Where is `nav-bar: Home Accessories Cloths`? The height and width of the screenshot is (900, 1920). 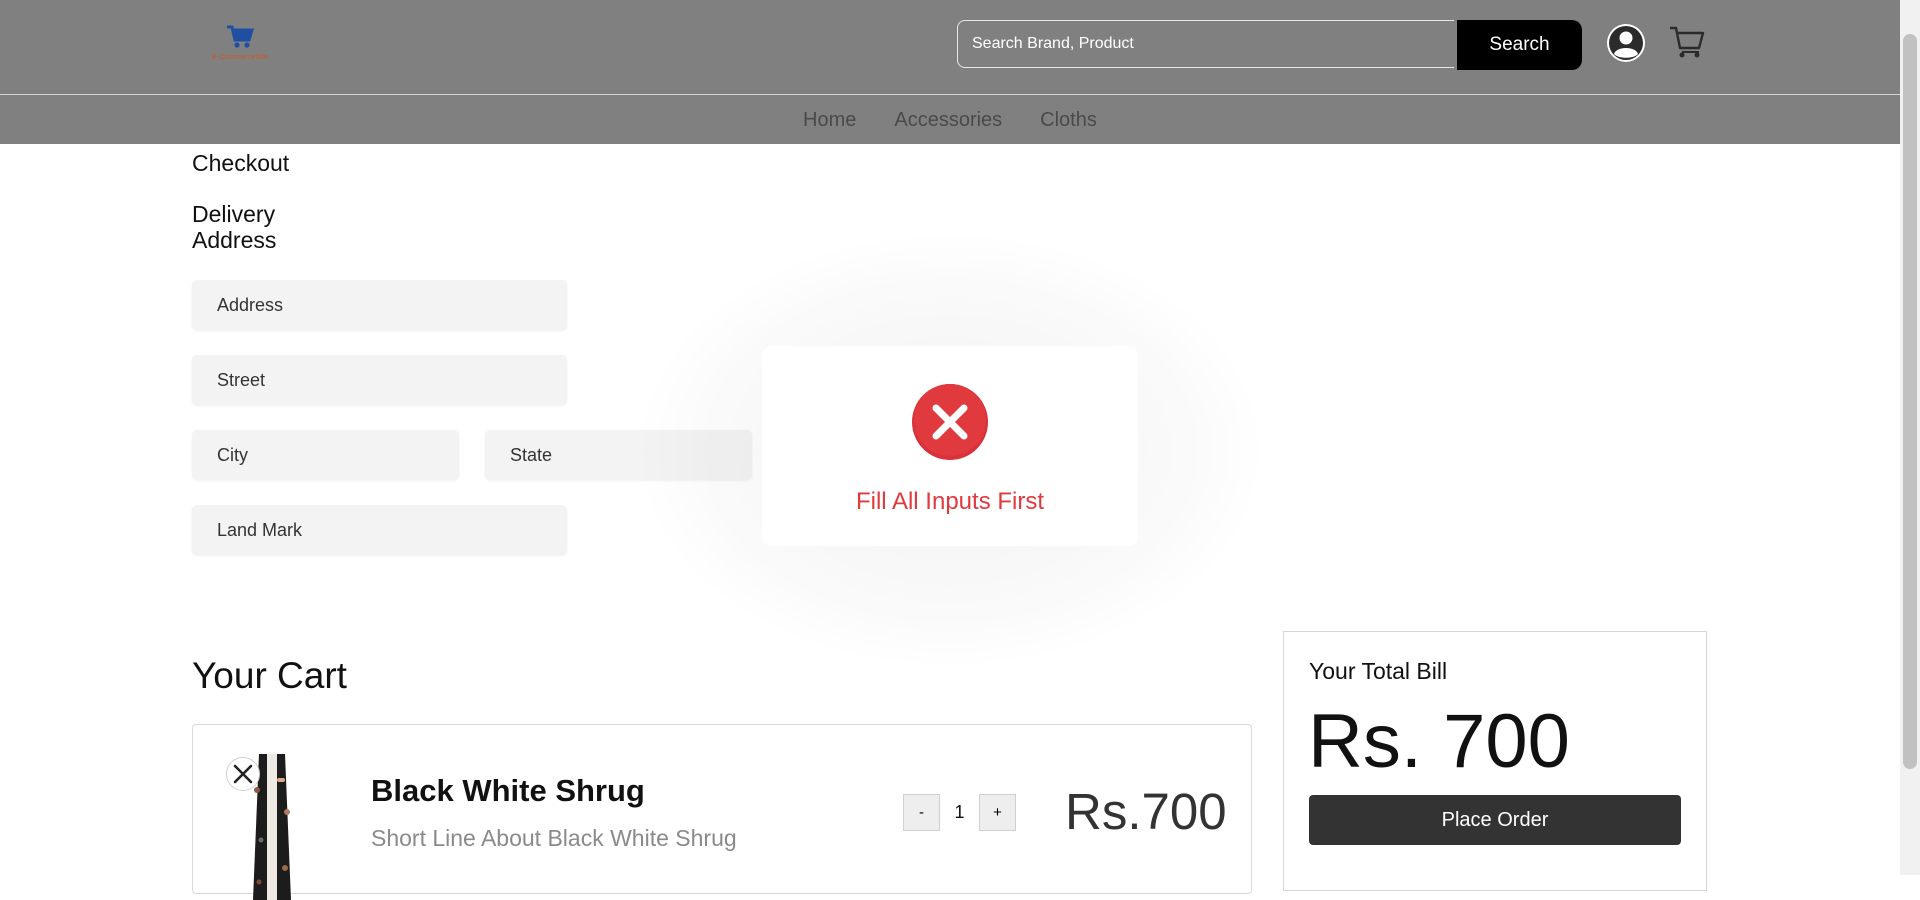
nav-bar: Home Accessories Cloths is located at coordinates (950, 119).